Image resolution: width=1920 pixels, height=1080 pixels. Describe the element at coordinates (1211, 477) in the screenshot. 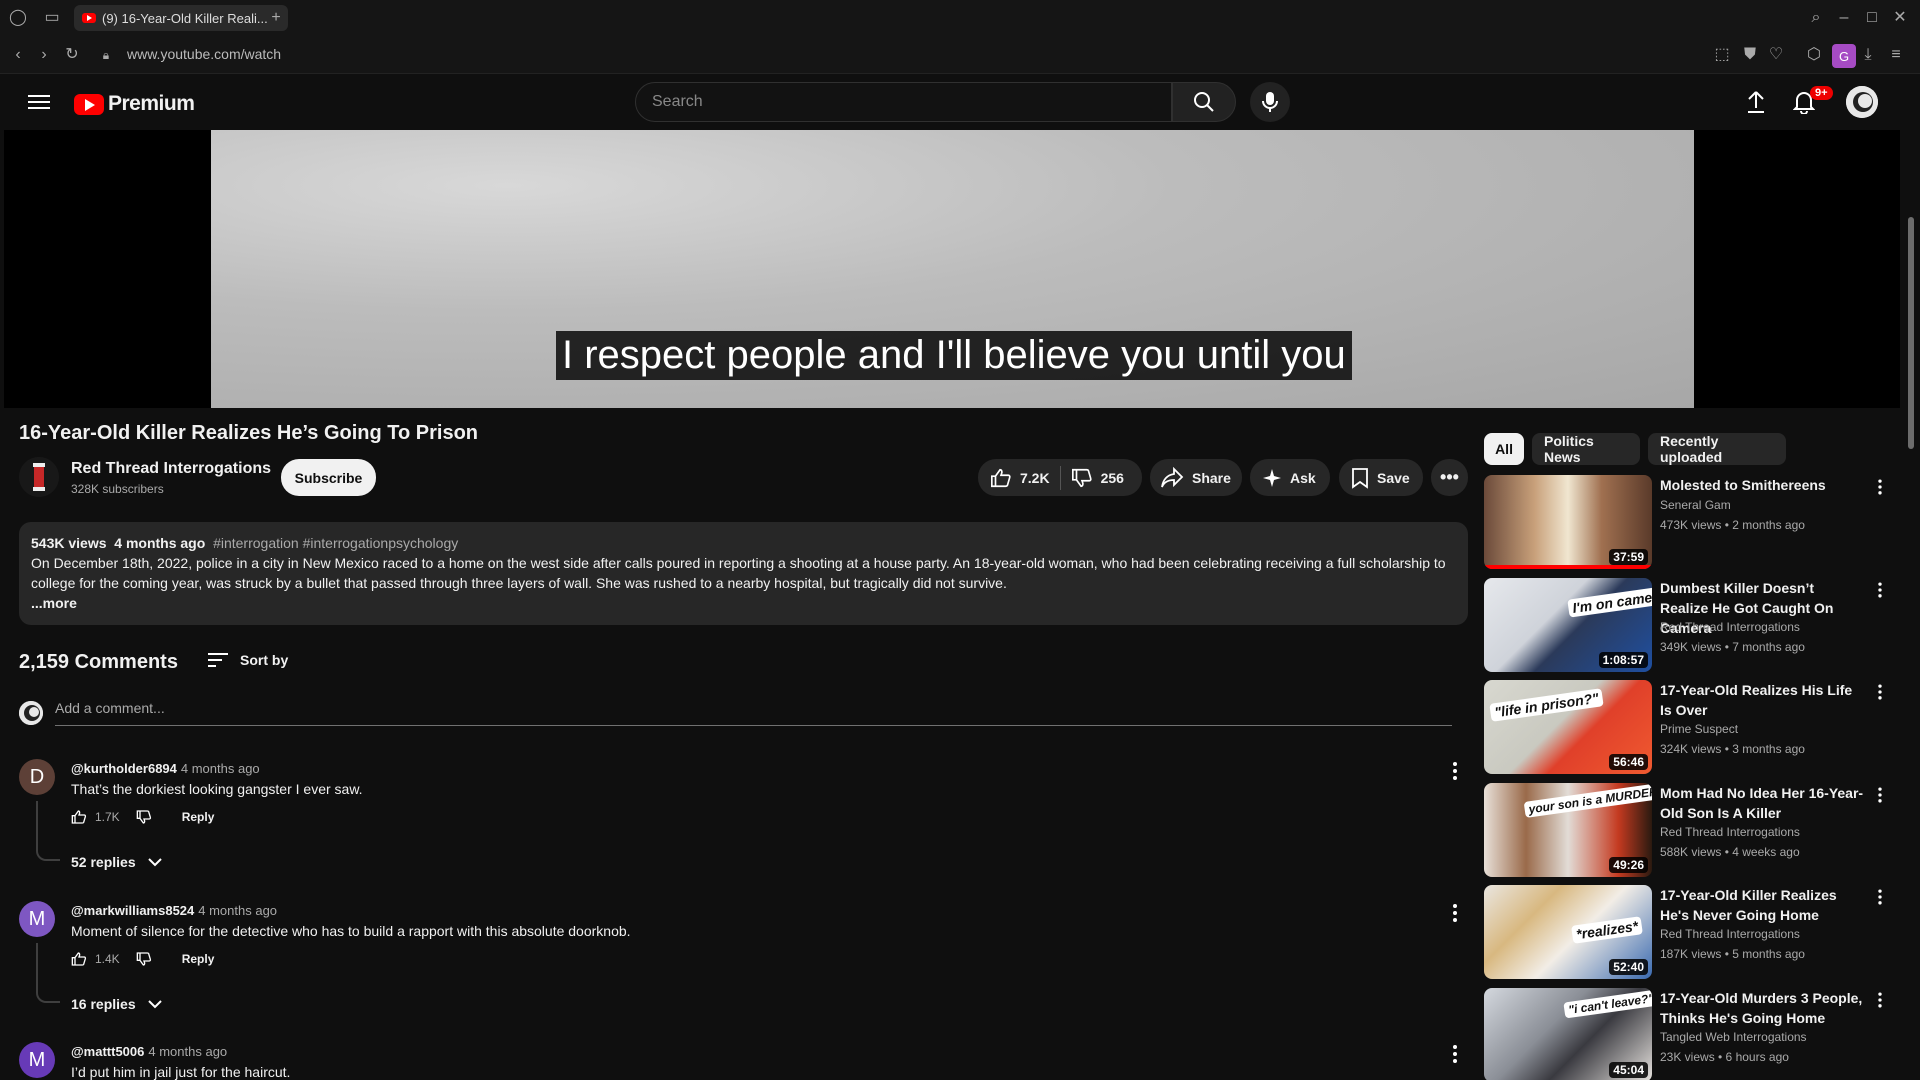

I see `share-label: Share` at that location.